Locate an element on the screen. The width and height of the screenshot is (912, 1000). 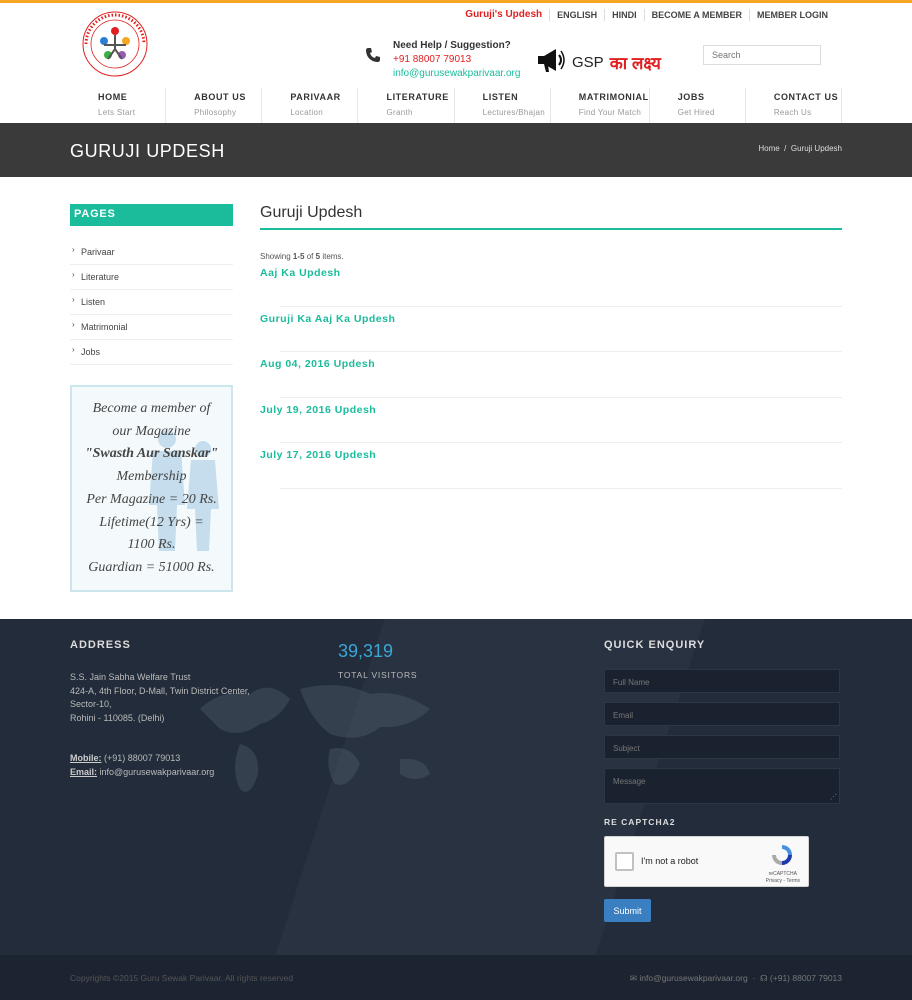
list-item: July 19, 2016 Updesh is located at coordinates (551, 420).